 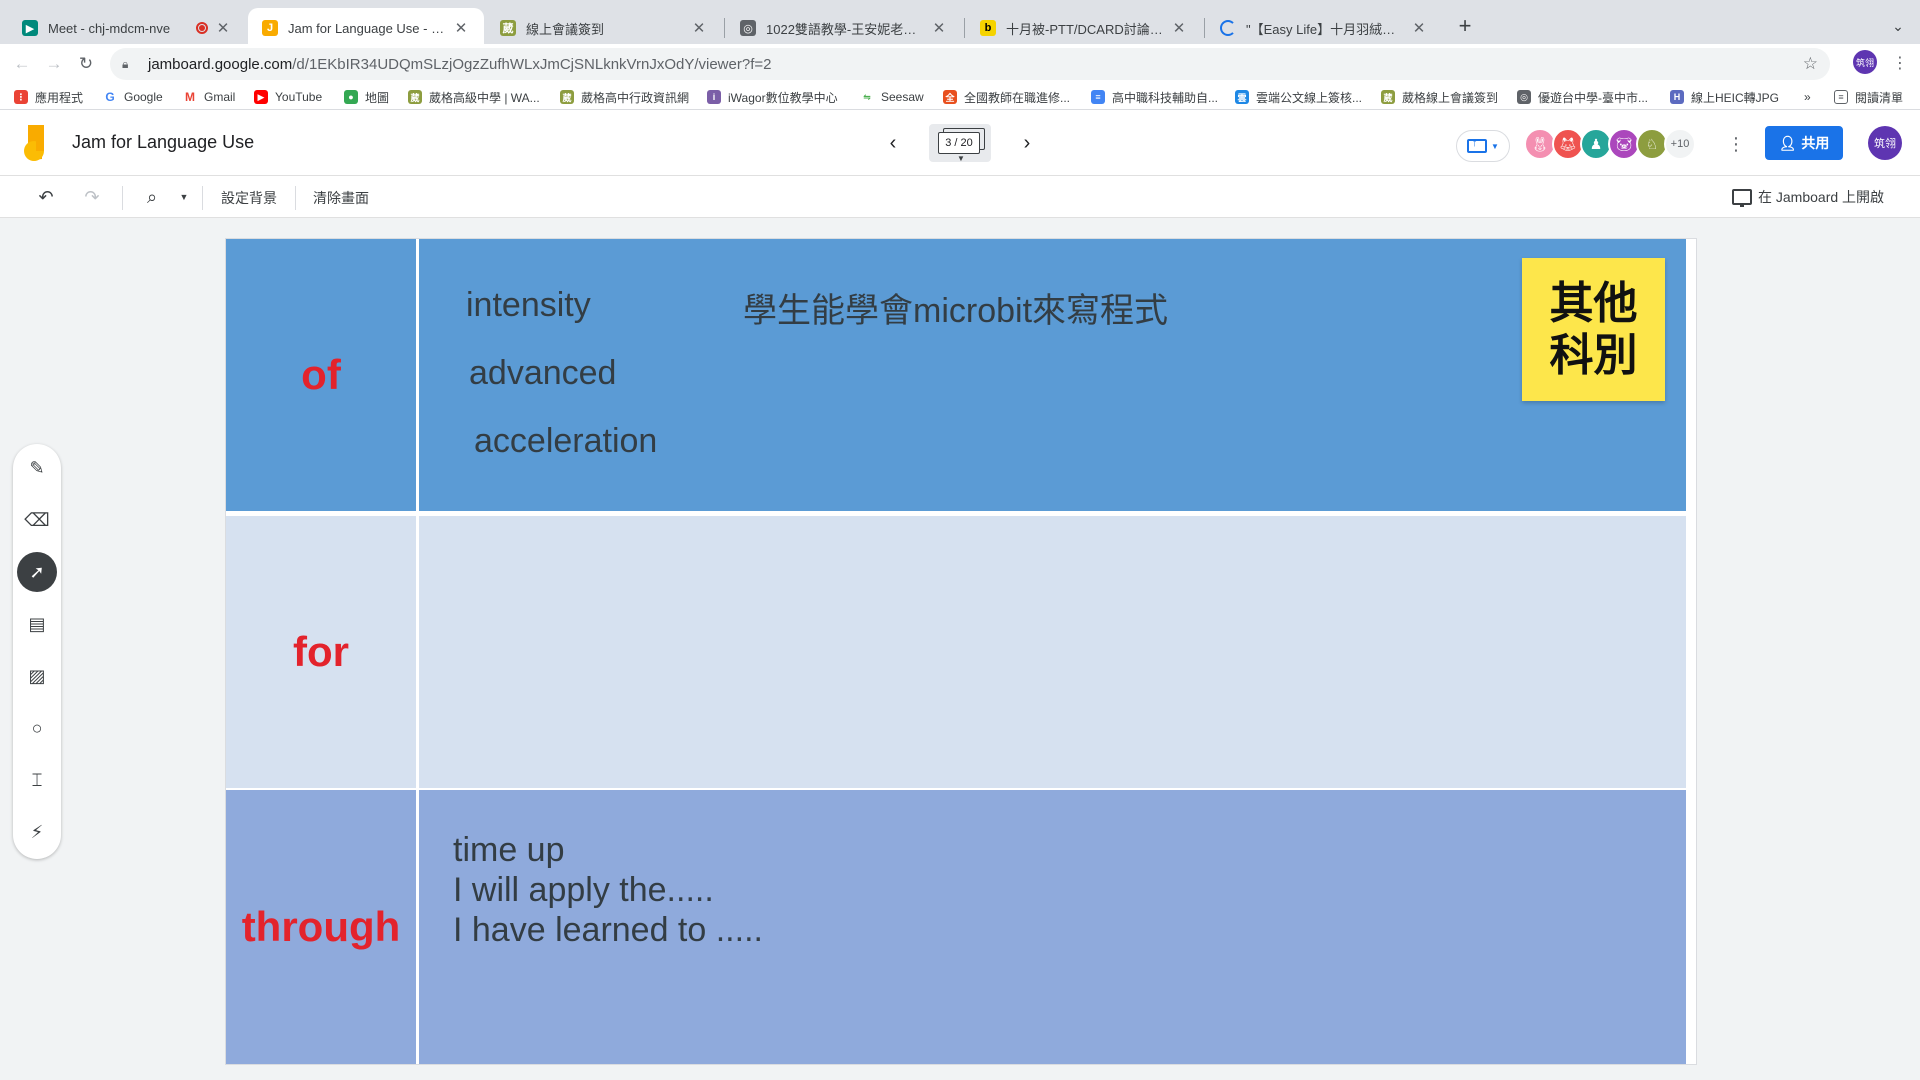 I want to click on chevron-right-icon: ›, so click(x=1027, y=143).